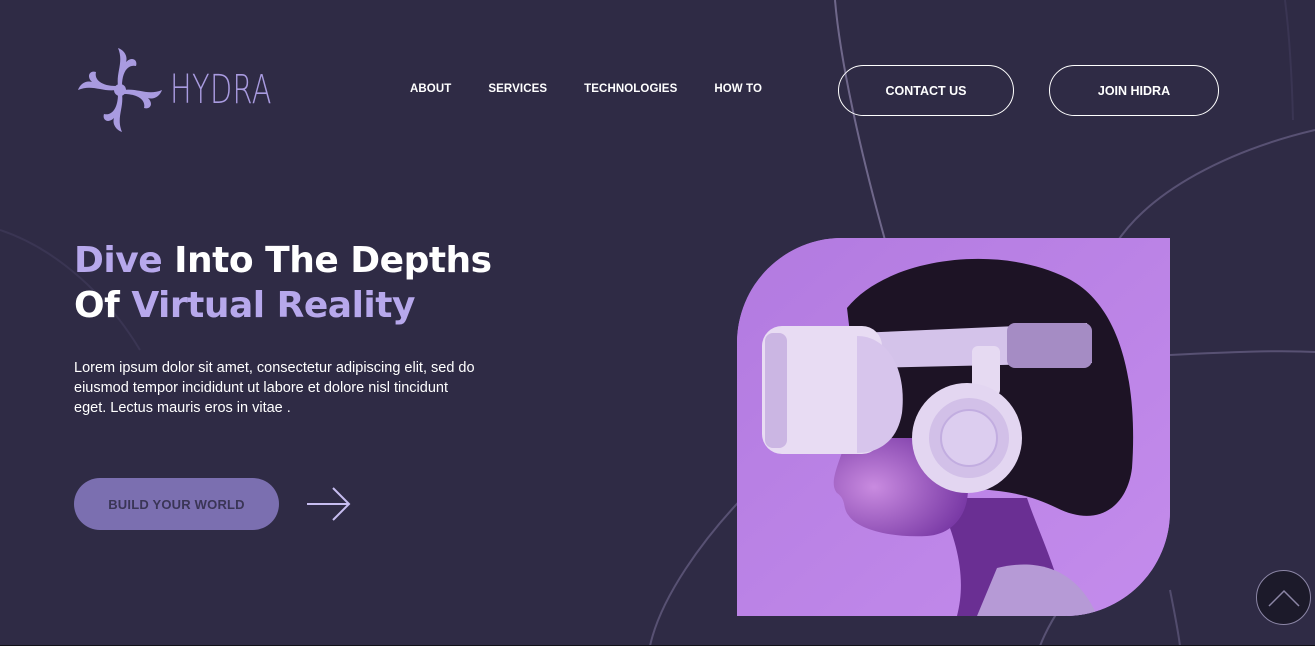  Describe the element at coordinates (517, 89) in the screenshot. I see `nav-item-services: SERVICES` at that location.